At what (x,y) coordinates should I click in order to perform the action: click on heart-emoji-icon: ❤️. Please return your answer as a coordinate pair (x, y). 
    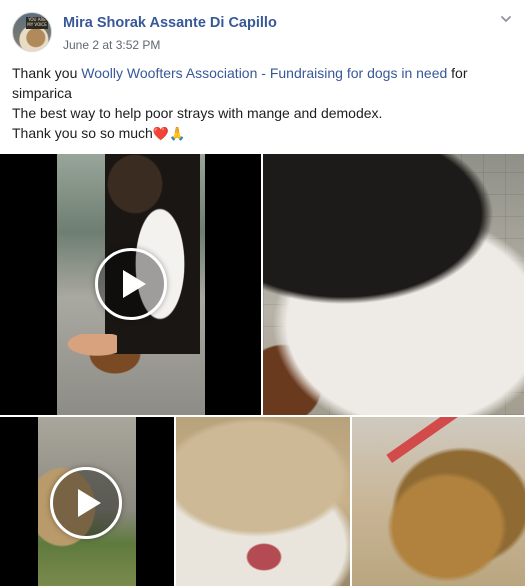
    Looking at the image, I should click on (161, 134).